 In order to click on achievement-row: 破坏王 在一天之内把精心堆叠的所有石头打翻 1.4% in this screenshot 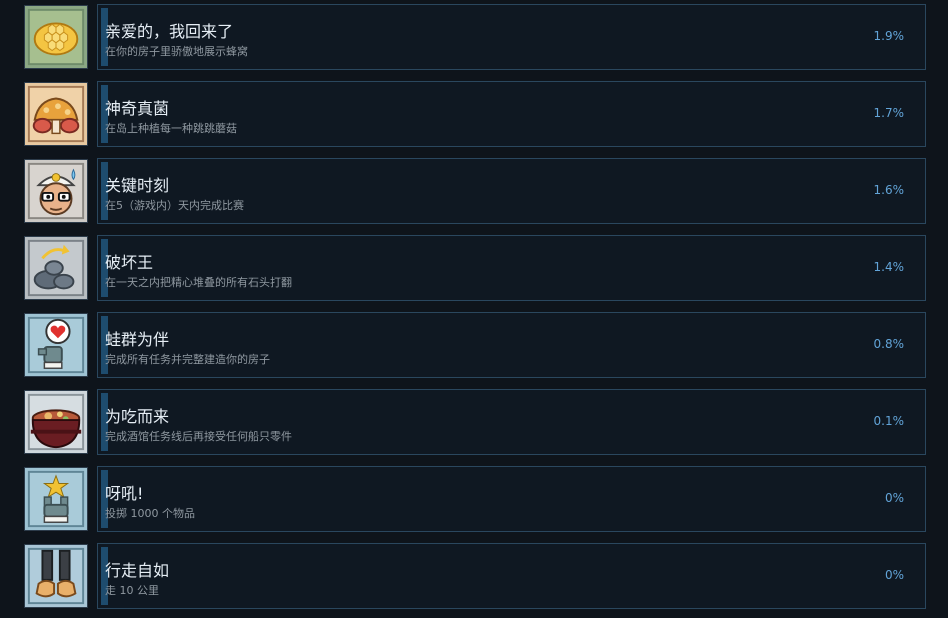, I will do `click(474, 268)`.